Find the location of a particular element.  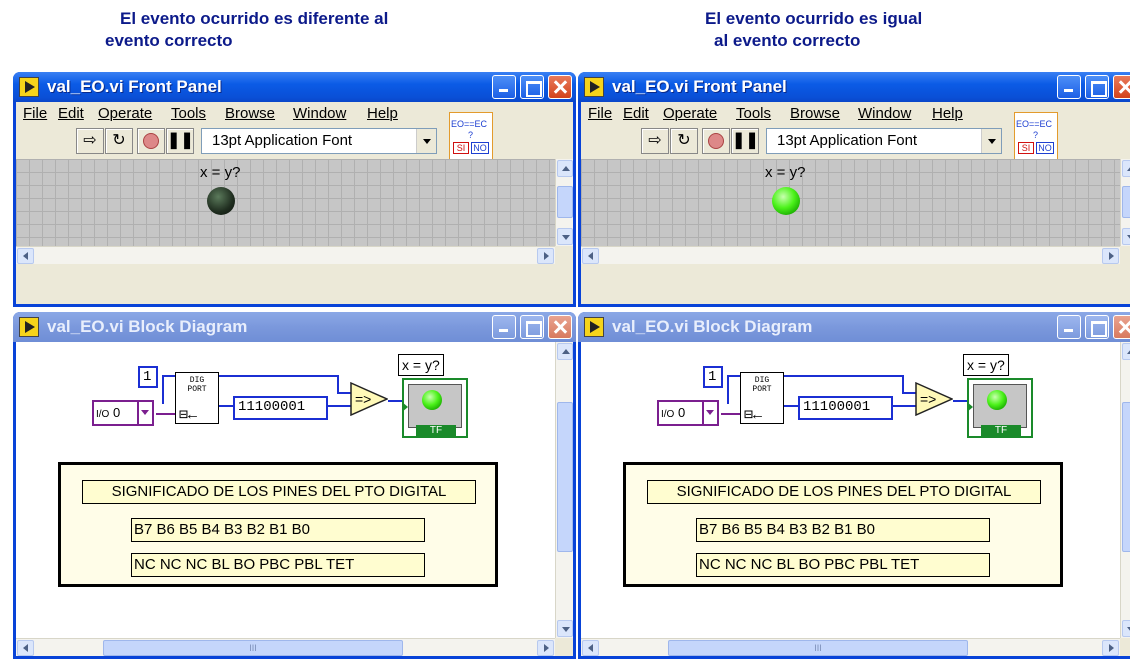

caption-right-line2: al evento correcto is located at coordinates (787, 40).